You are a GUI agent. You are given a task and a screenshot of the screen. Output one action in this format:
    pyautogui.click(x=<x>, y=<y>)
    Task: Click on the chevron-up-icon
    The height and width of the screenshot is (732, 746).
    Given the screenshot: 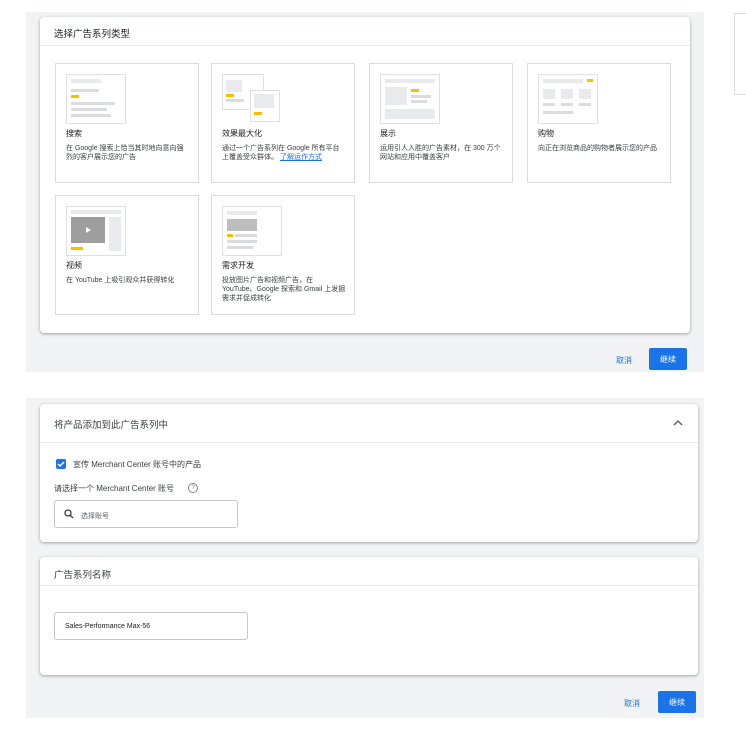 What is the action you would take?
    pyautogui.click(x=678, y=423)
    